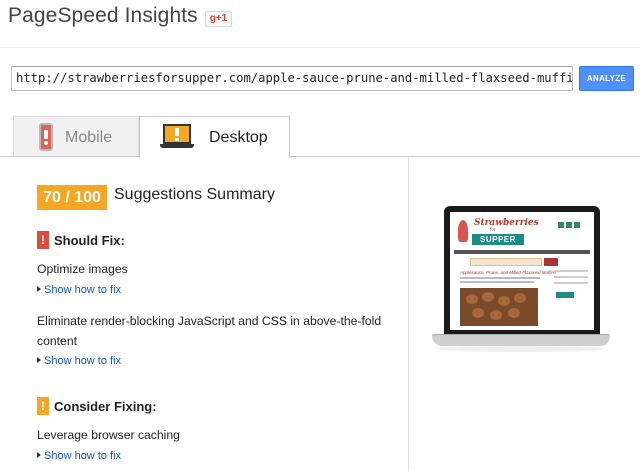  I want to click on score-badge: 70 / 100, so click(72, 197).